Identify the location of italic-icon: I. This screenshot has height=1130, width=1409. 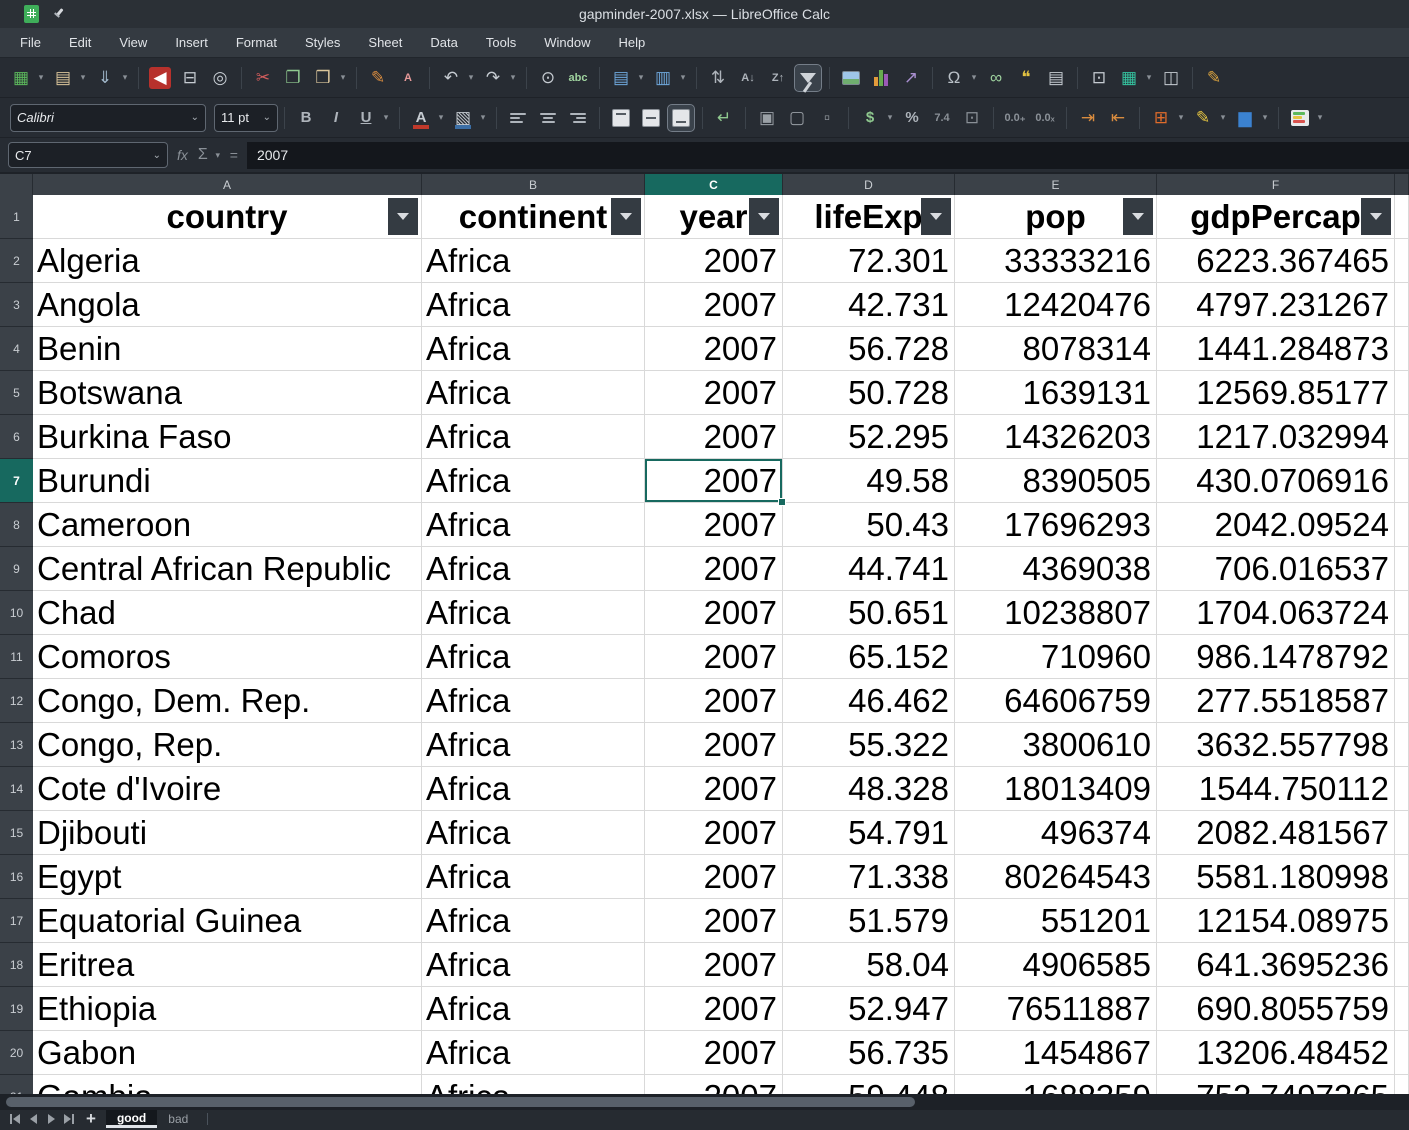
(336, 118).